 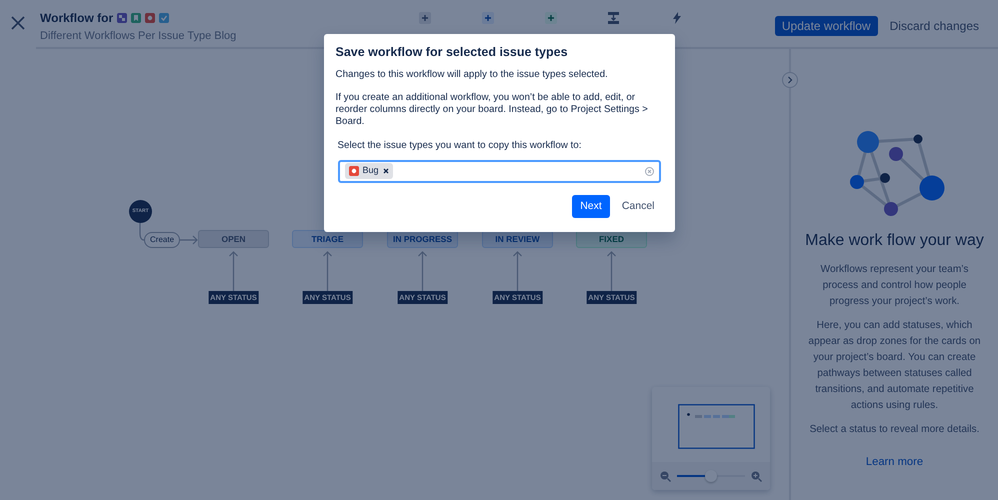 I want to click on checkbox-icon, so click(x=164, y=18).